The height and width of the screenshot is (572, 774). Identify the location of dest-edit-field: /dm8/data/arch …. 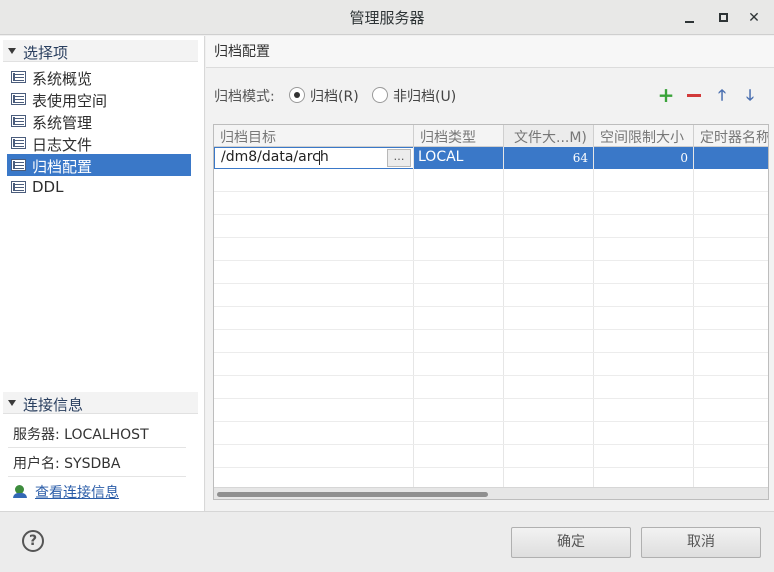
(314, 158).